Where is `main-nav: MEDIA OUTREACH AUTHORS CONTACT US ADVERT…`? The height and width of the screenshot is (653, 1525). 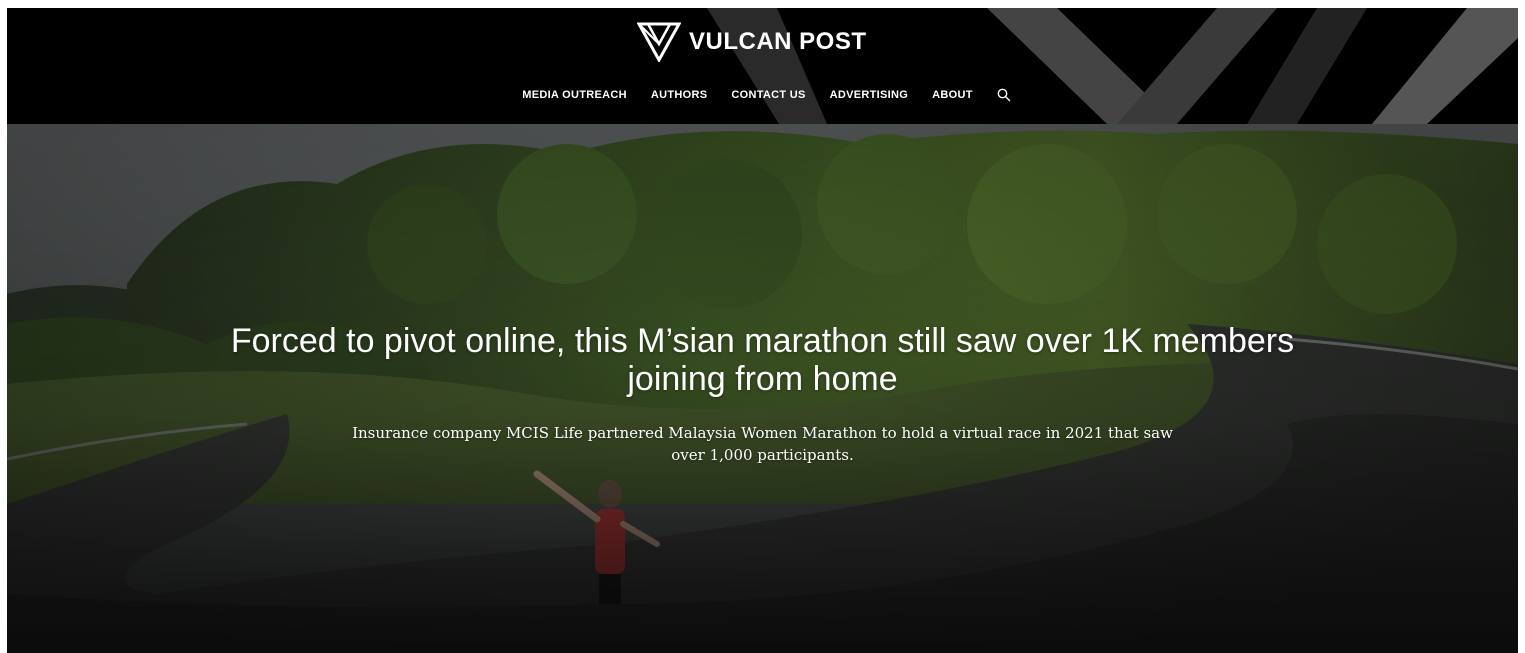 main-nav: MEDIA OUTREACH AUTHORS CONTACT US ADVERT… is located at coordinates (762, 95).